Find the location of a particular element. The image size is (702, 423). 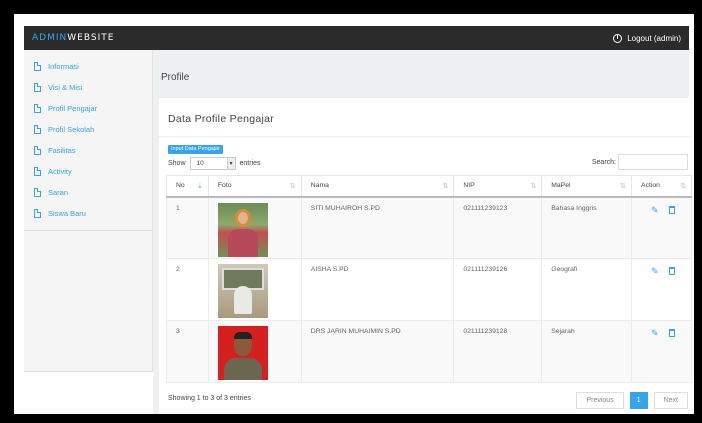

page-length-value: 10 is located at coordinates (200, 163).